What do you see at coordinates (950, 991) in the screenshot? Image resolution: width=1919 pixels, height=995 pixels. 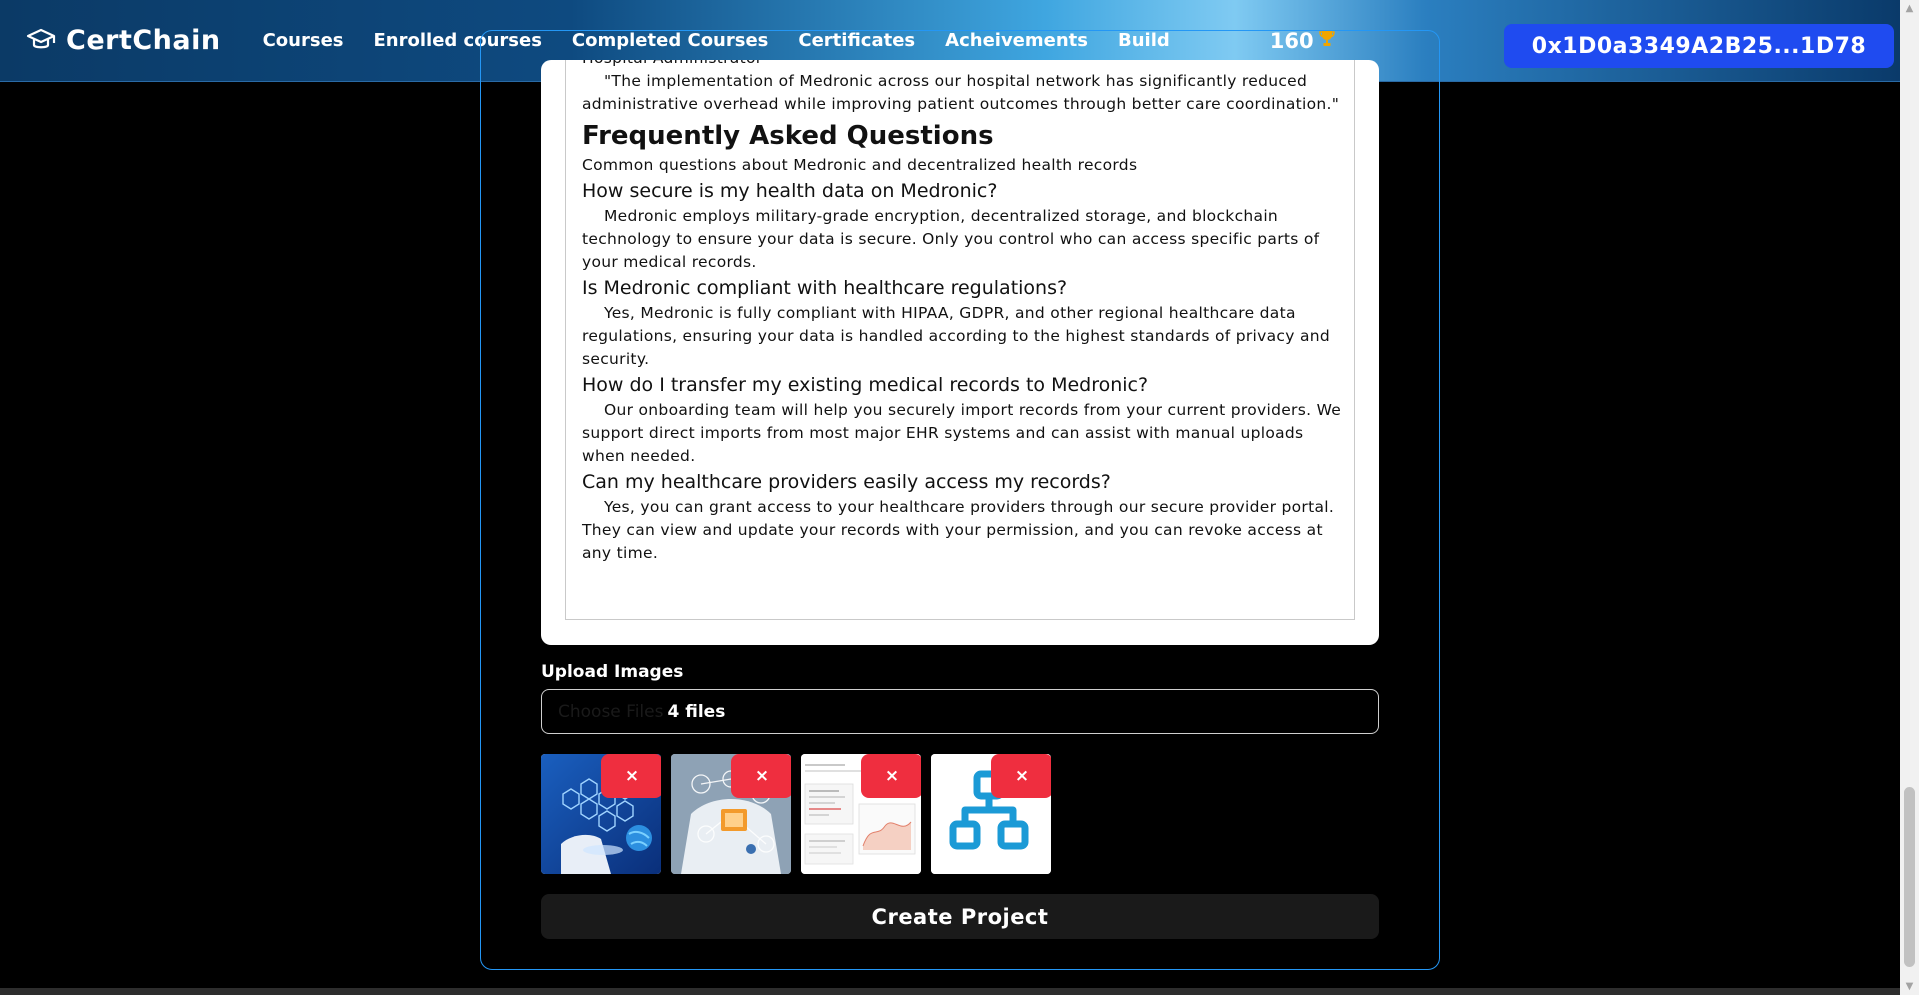 I see `horizontal-divider` at bounding box center [950, 991].